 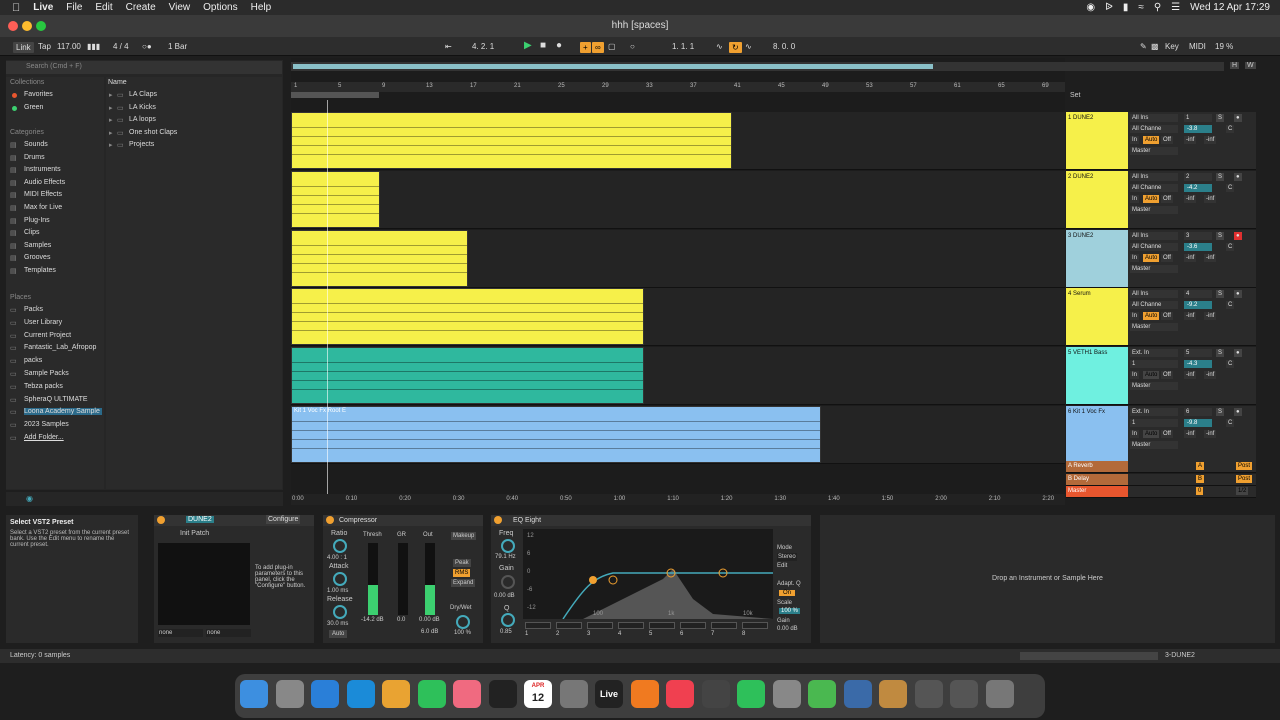 I want to click on clip: Kit 1 Voc Fx Root E, so click(x=556, y=434).